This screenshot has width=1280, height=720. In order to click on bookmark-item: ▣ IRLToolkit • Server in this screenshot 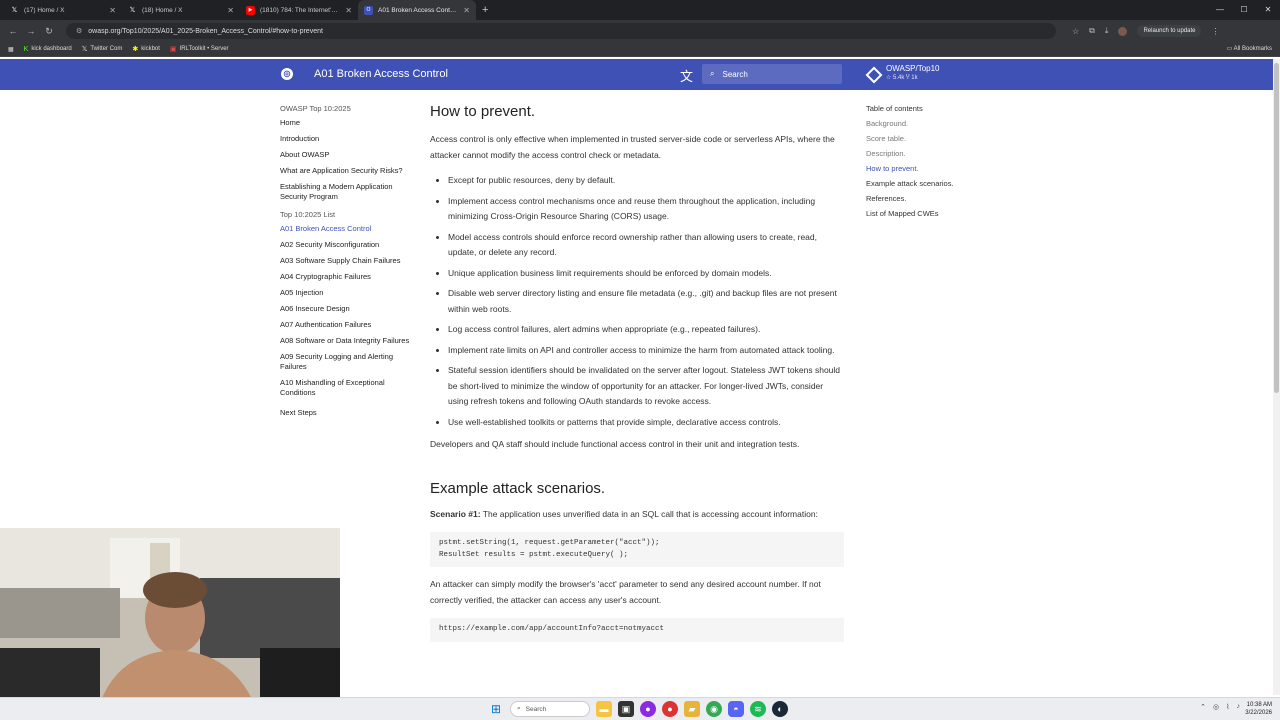, I will do `click(199, 49)`.